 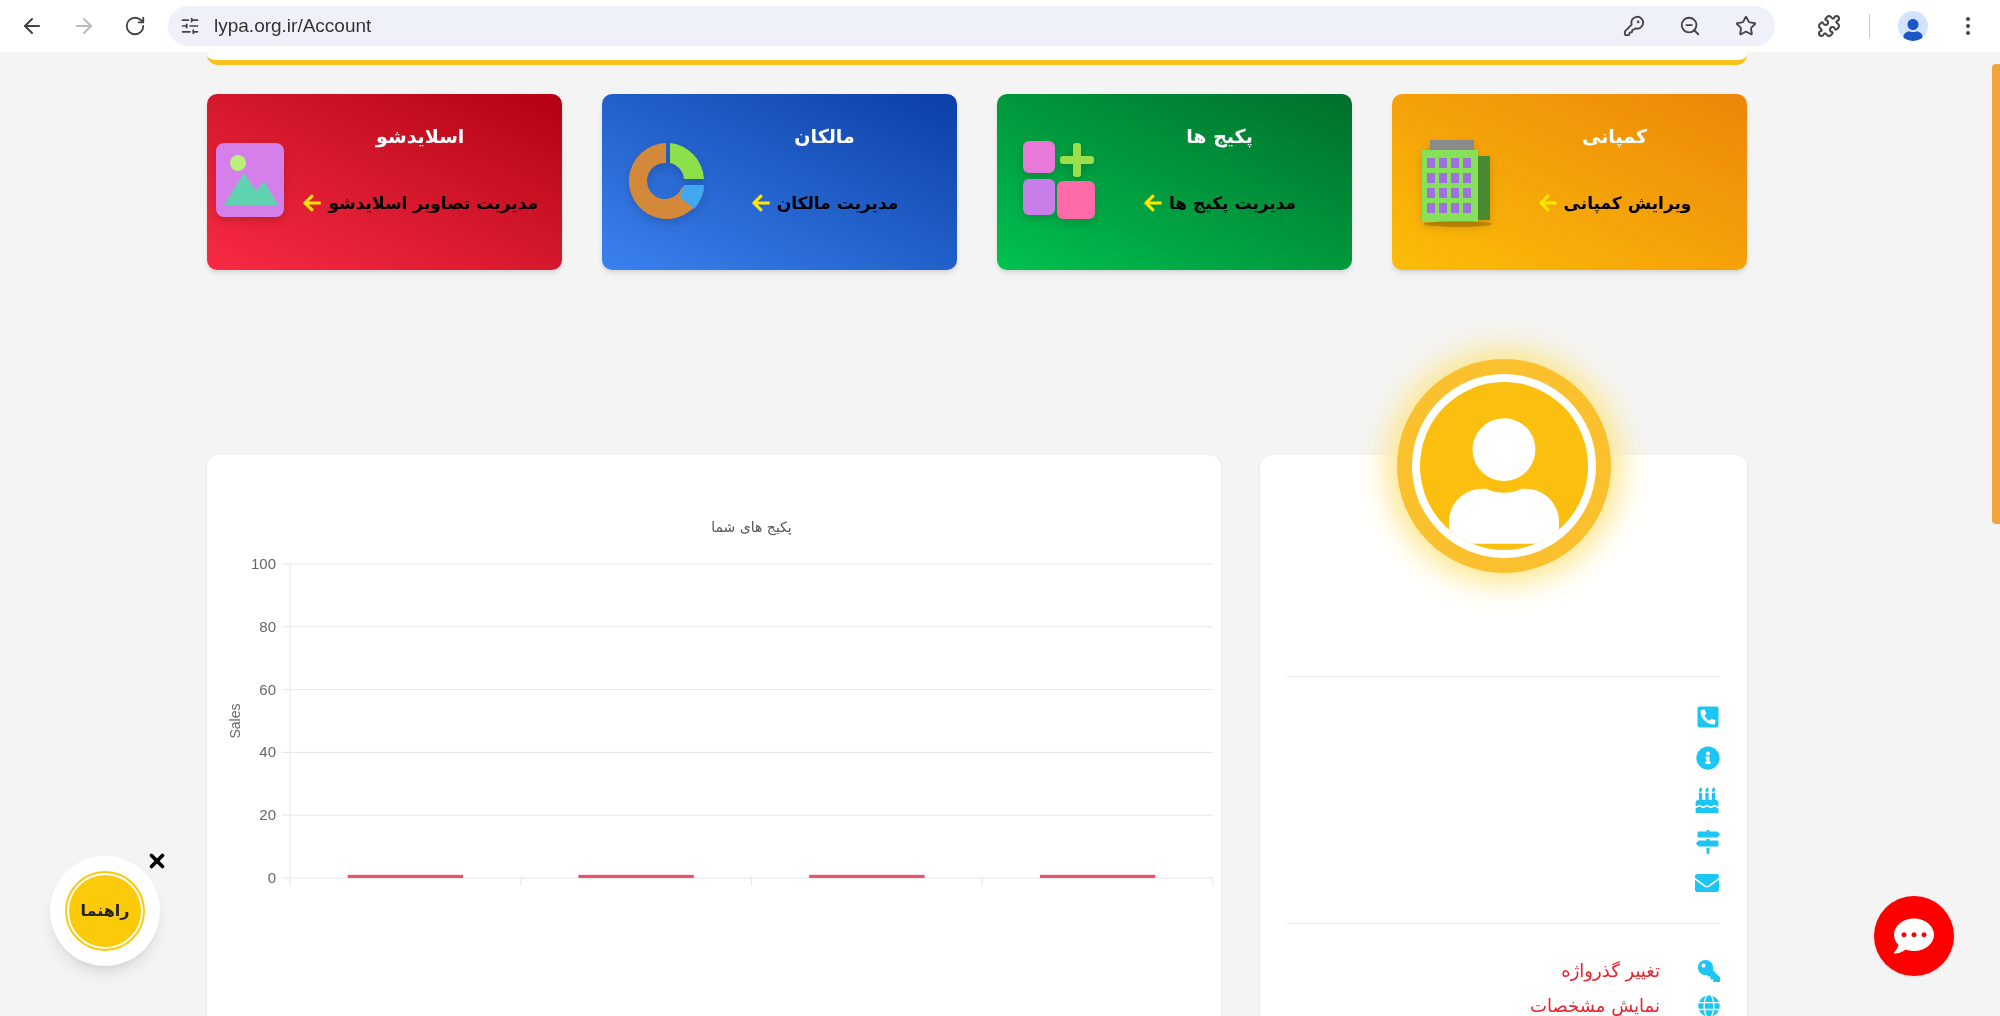 What do you see at coordinates (1708, 717) in the screenshot?
I see `phone-icon` at bounding box center [1708, 717].